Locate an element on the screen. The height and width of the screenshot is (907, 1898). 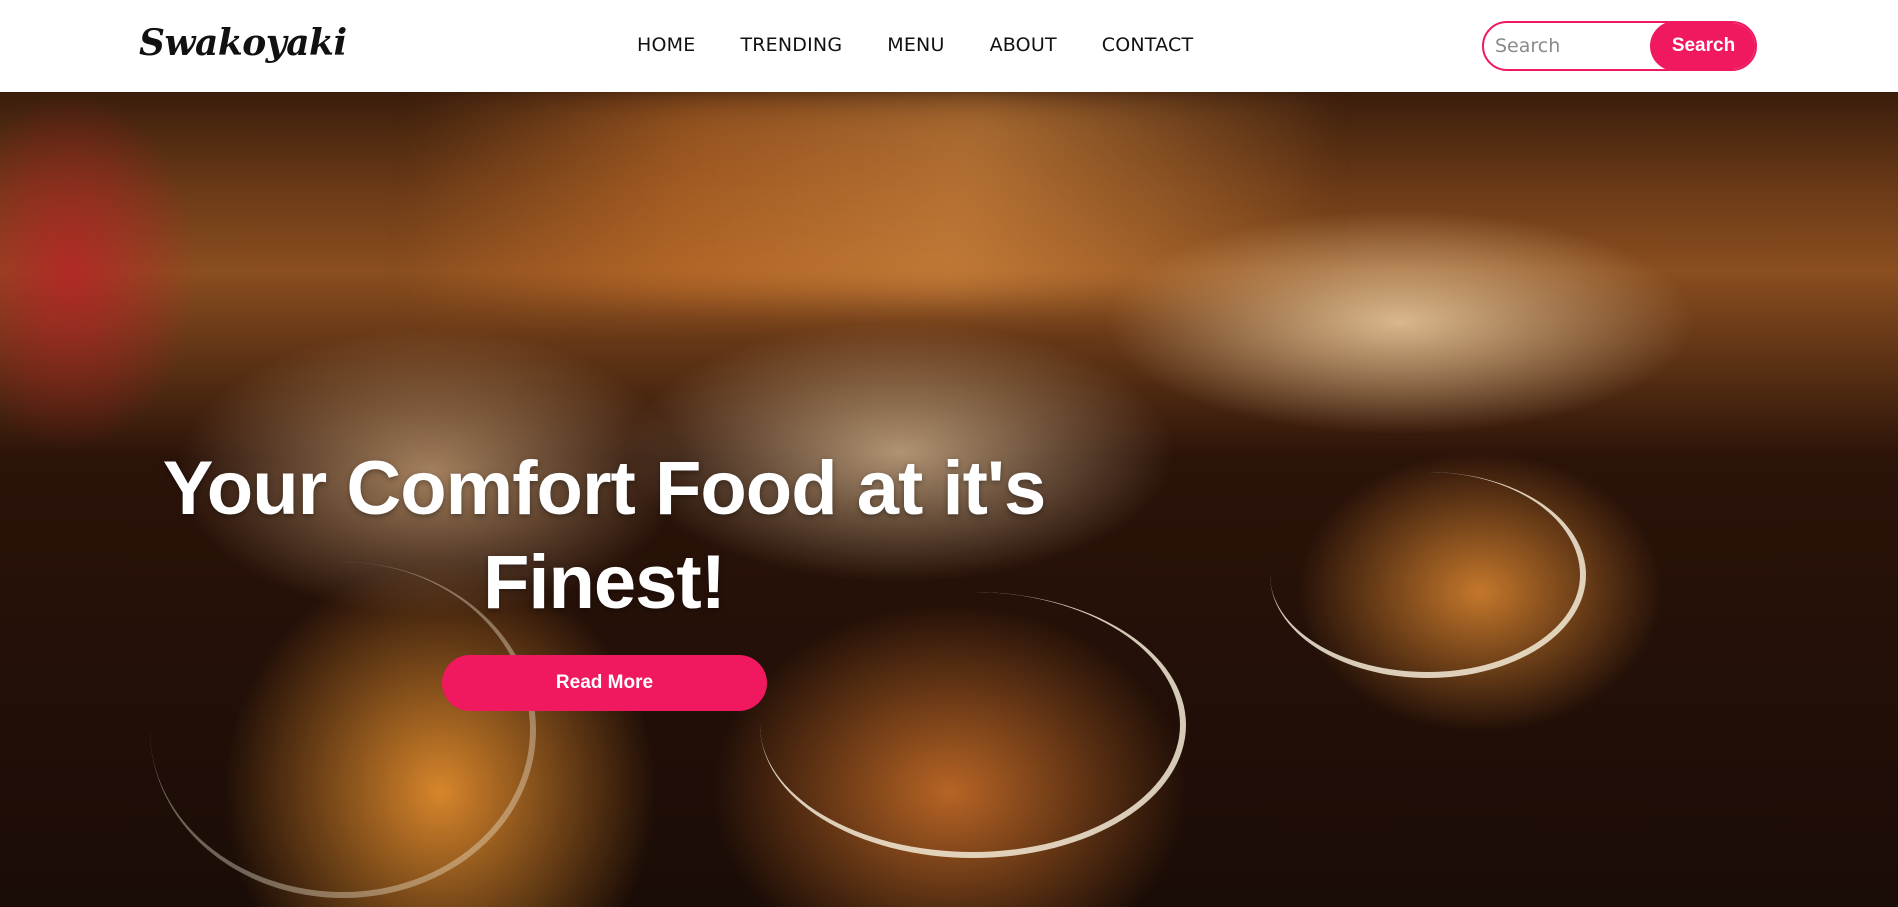
hero-title: Your Comfort Food at it's Finest! is located at coordinates (604, 535).